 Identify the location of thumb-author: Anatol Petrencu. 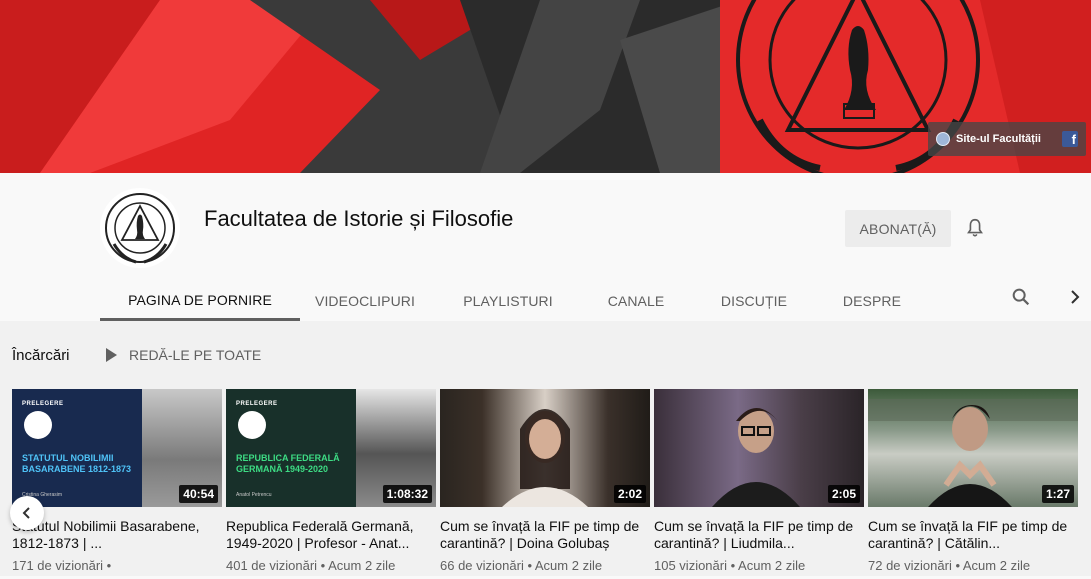
(254, 495).